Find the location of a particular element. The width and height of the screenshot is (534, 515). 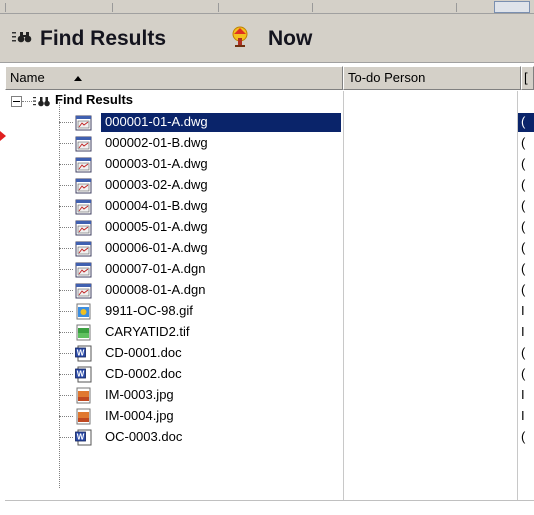

column-header-todo-label: To-do Person is located at coordinates (387, 77).